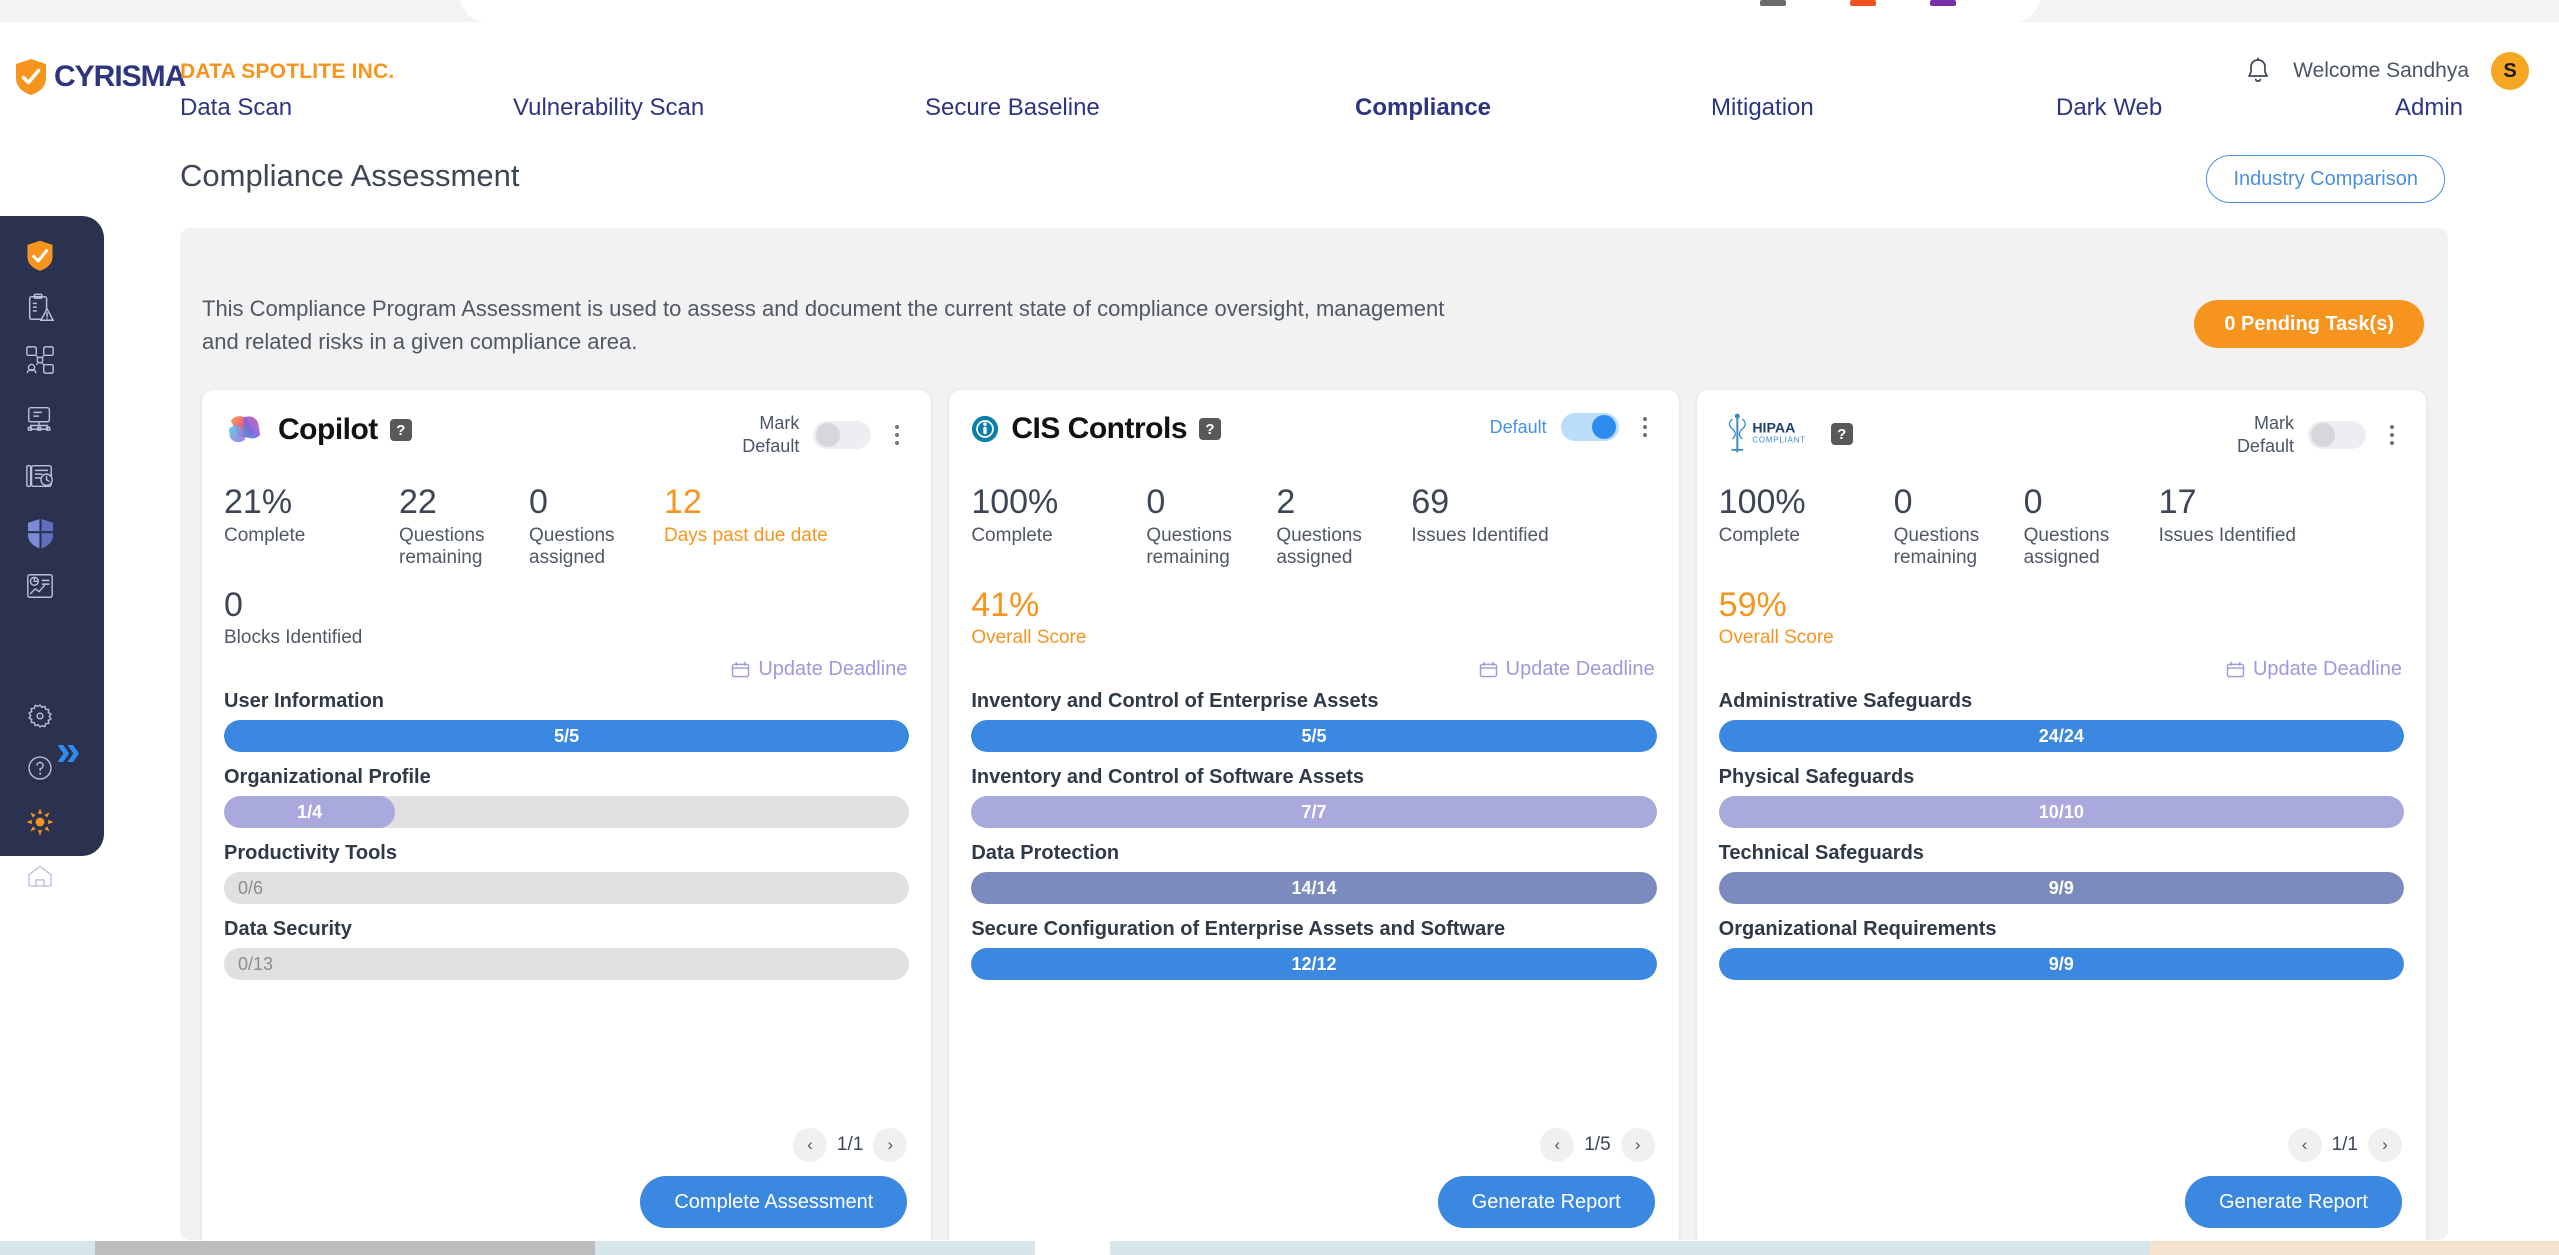 The width and height of the screenshot is (2559, 1255). What do you see at coordinates (233, 604) in the screenshot?
I see `stat-value: 0` at bounding box center [233, 604].